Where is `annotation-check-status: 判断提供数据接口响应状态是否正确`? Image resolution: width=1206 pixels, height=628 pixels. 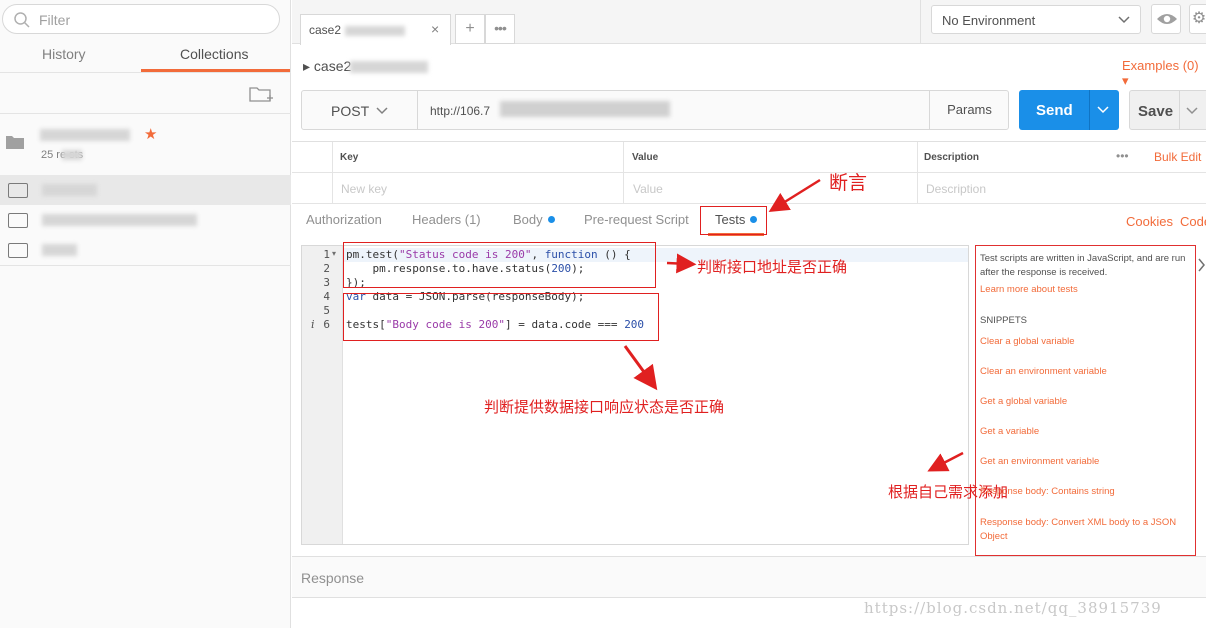
annotation-check-status: 判断提供数据接口响应状态是否正确 is located at coordinates (604, 407).